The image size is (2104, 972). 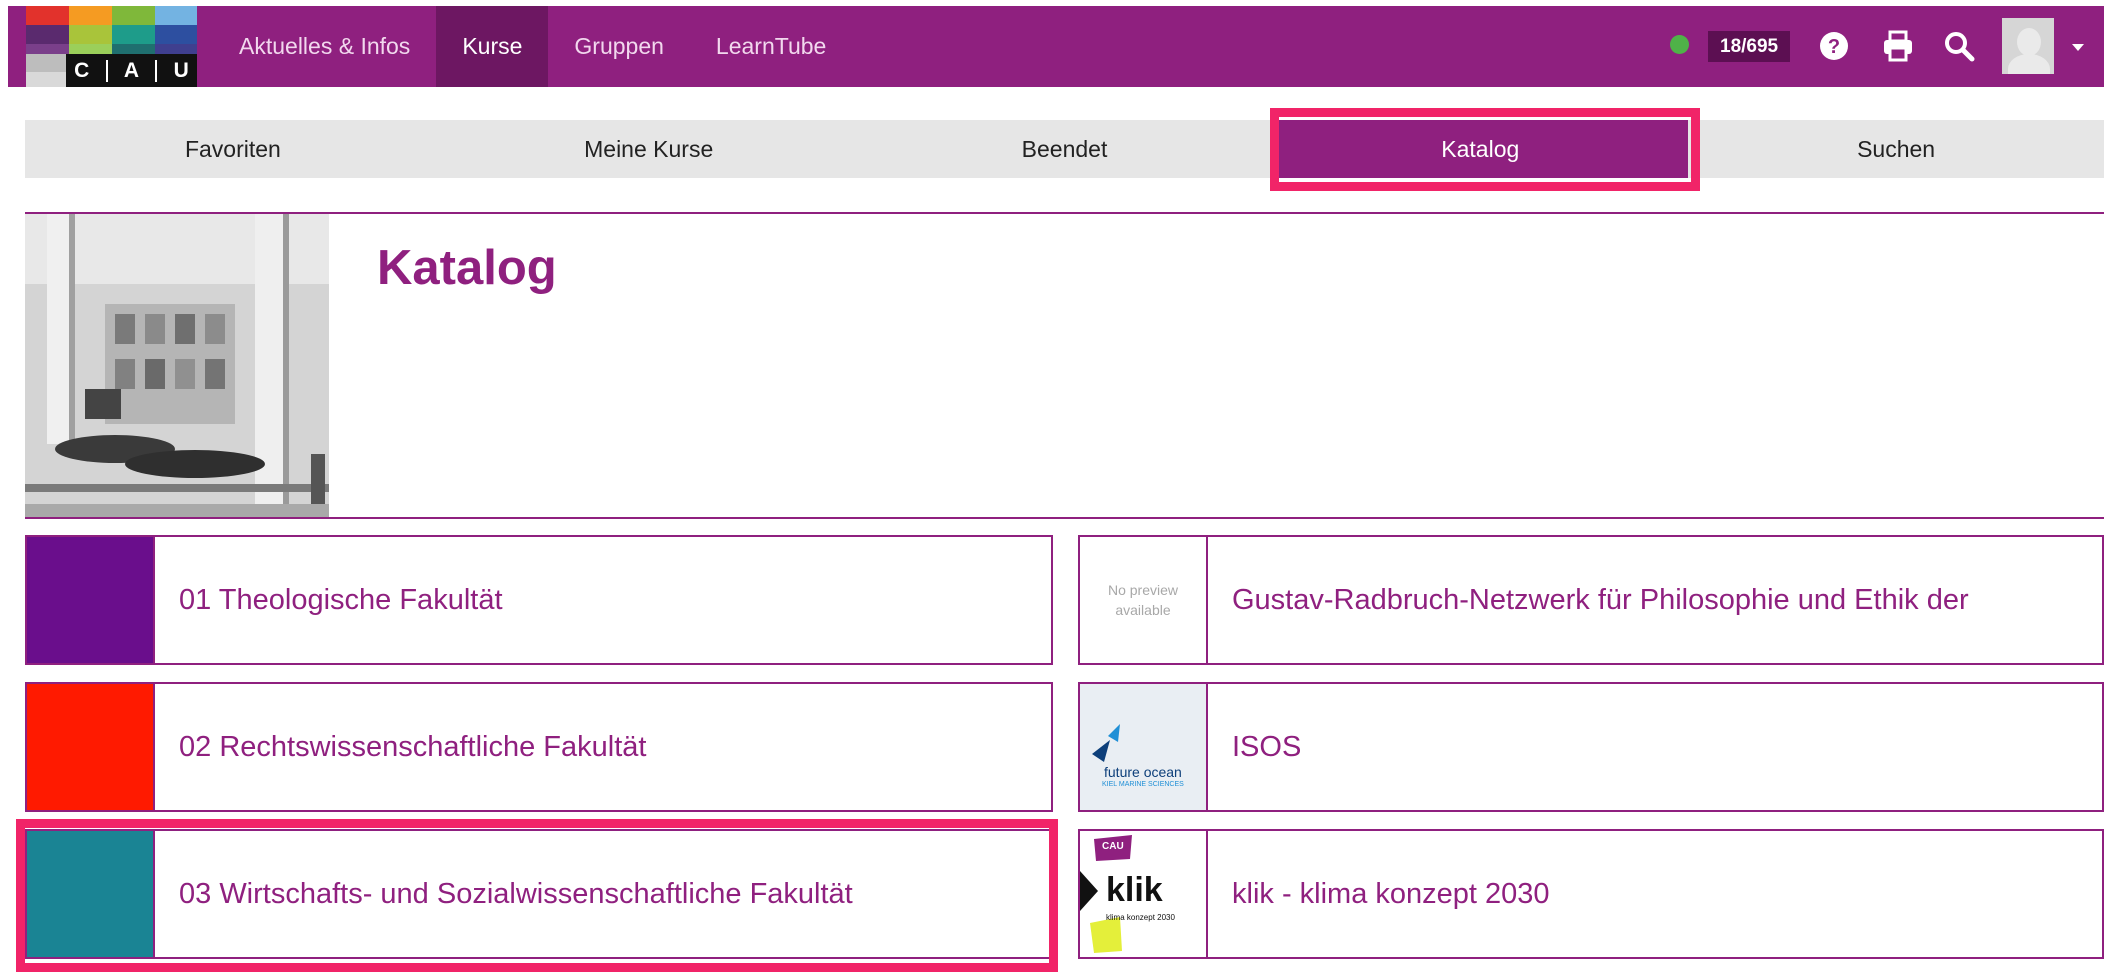 What do you see at coordinates (539, 600) in the screenshot?
I see `course-card-theologie: 01 Theologische Fakultät` at bounding box center [539, 600].